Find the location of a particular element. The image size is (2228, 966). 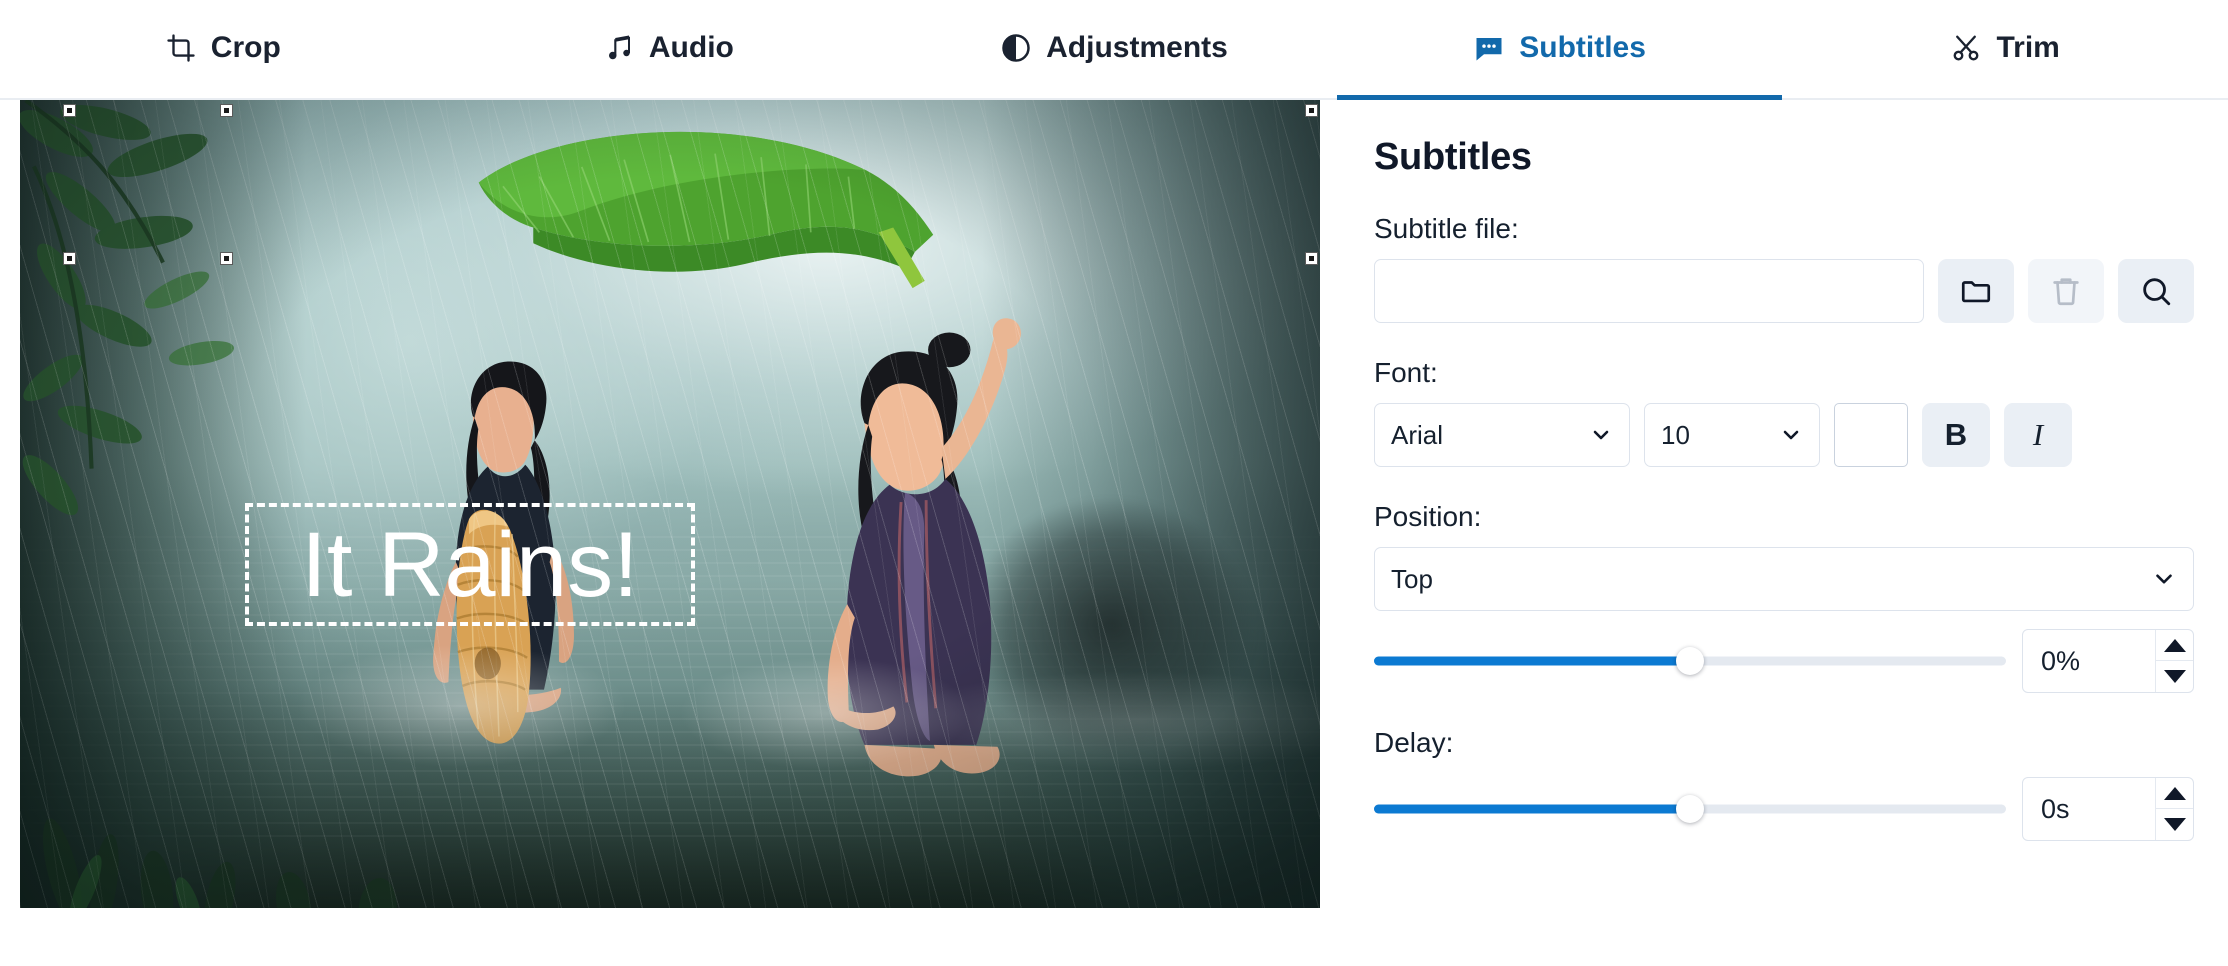

folder-icon is located at coordinates (1976, 291).